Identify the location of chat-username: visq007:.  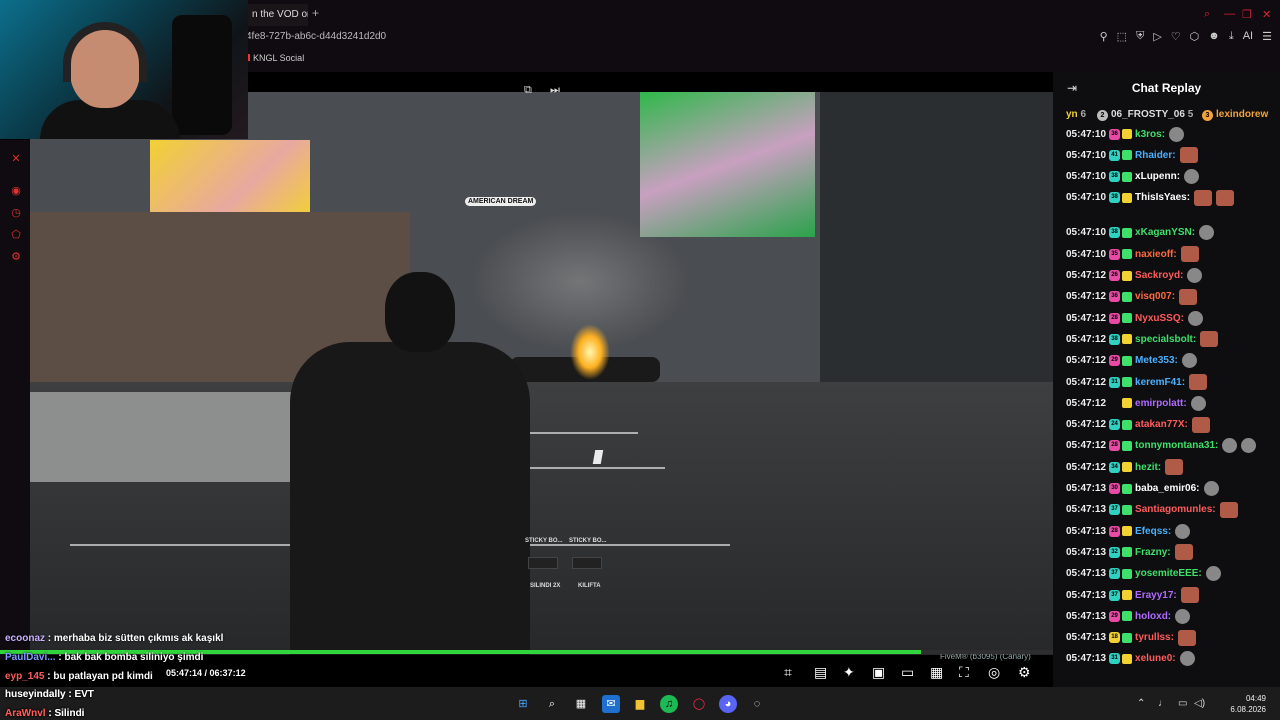
(1155, 296).